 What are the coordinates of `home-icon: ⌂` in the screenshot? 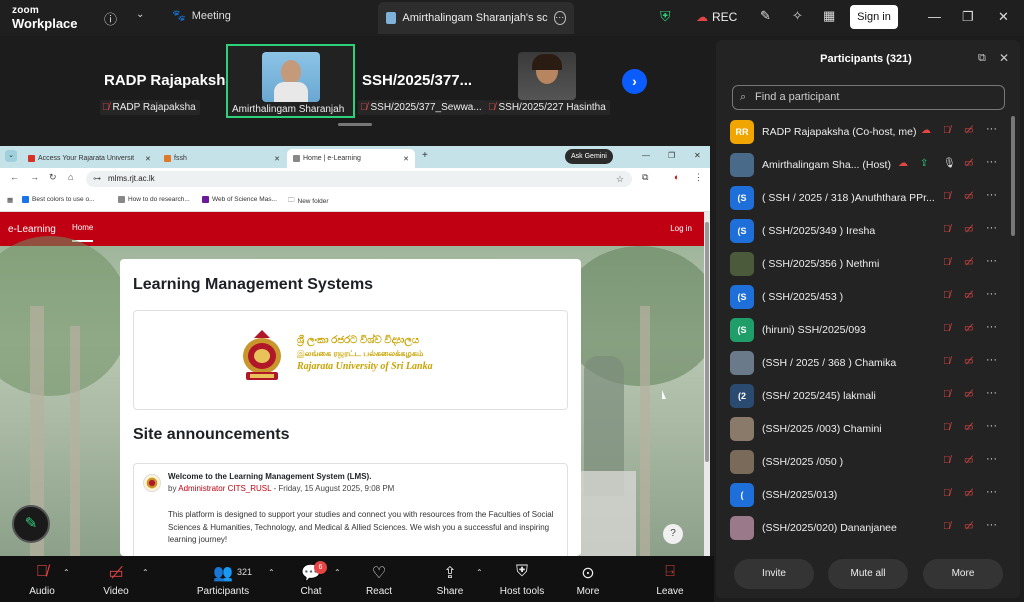 It's located at (70, 177).